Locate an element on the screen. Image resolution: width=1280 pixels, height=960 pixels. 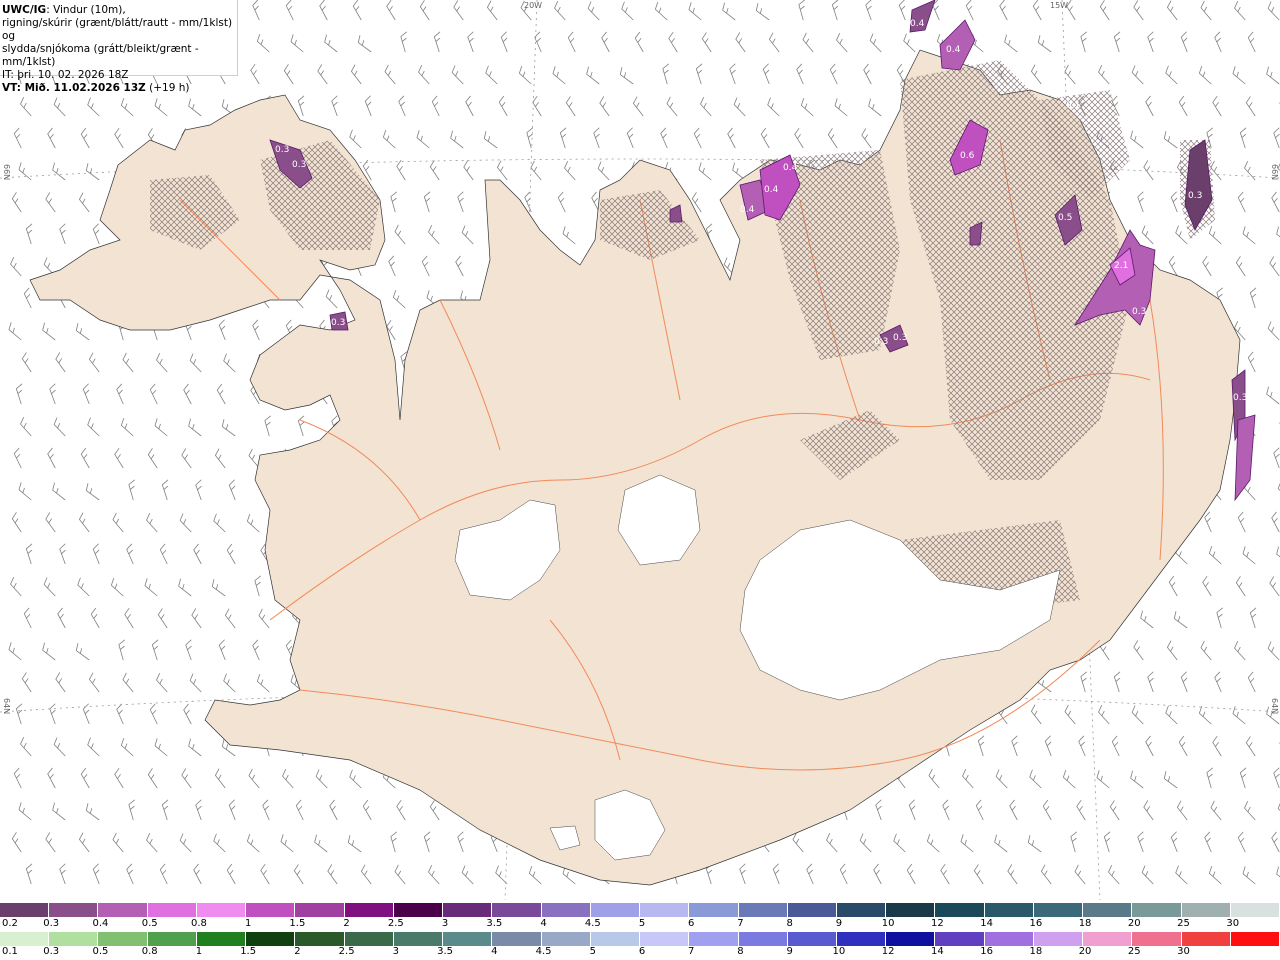
legend-label: 0.2 is located at coordinates (10, 923).